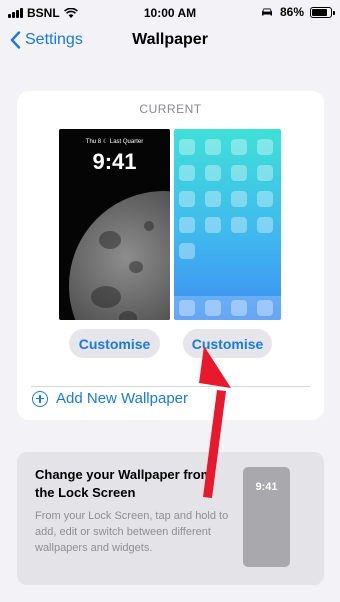 Image resolution: width=340 pixels, height=602 pixels. I want to click on battery-percent: 86%, so click(291, 12).